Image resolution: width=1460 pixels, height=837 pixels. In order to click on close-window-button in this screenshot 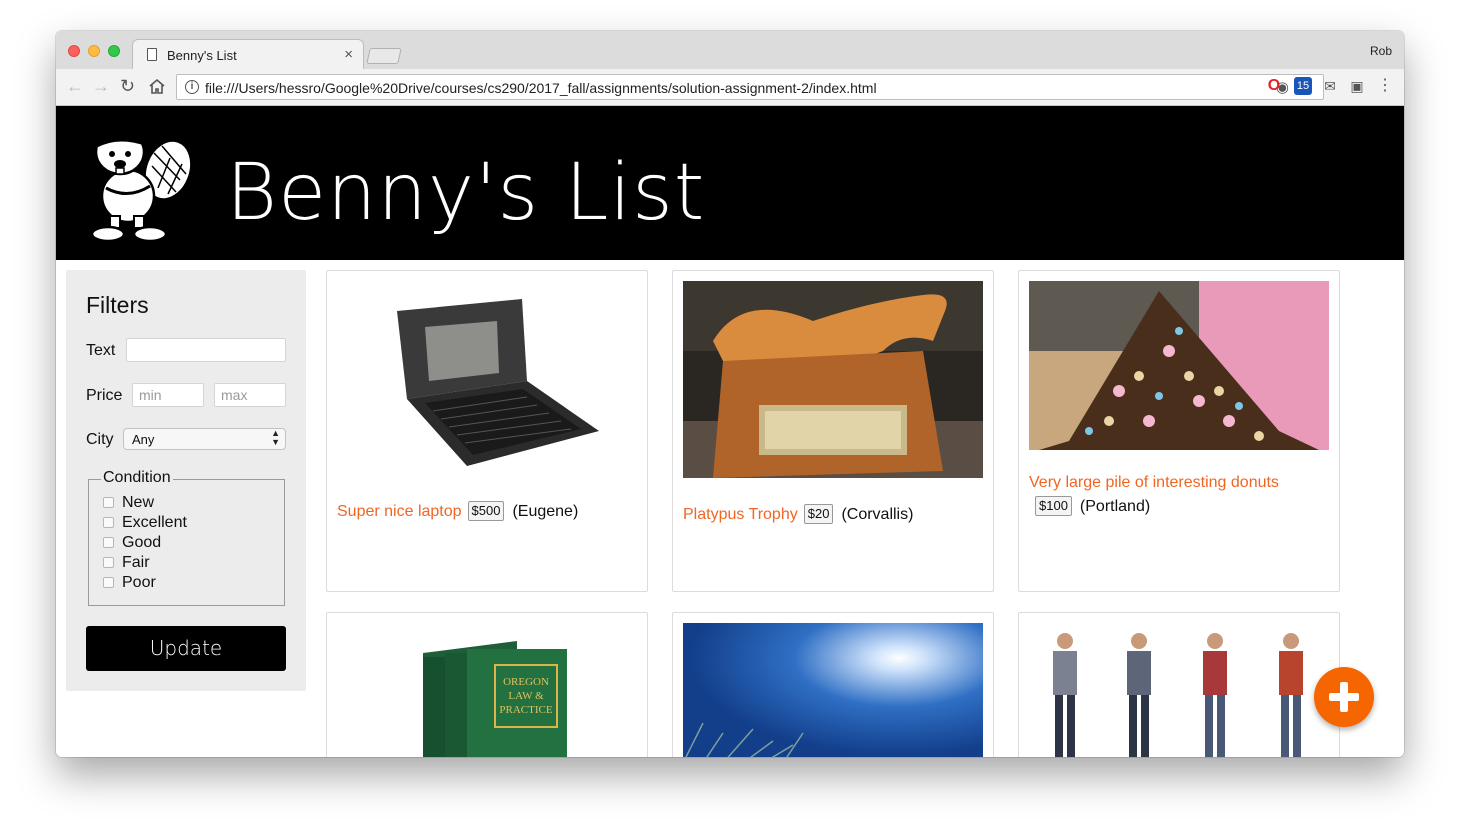, I will do `click(74, 51)`.